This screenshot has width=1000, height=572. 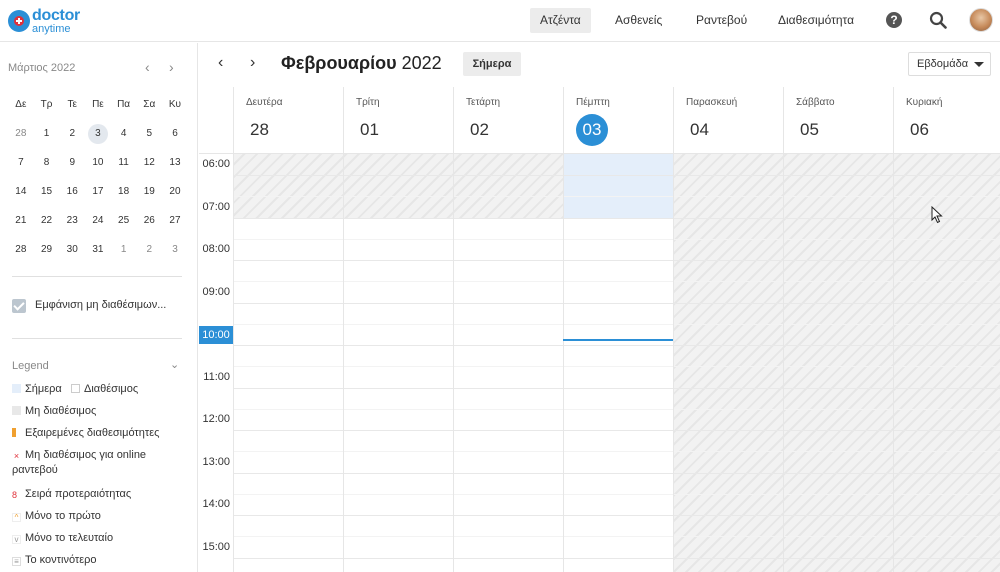 What do you see at coordinates (15, 495) in the screenshot?
I see `priority-icon: 8` at bounding box center [15, 495].